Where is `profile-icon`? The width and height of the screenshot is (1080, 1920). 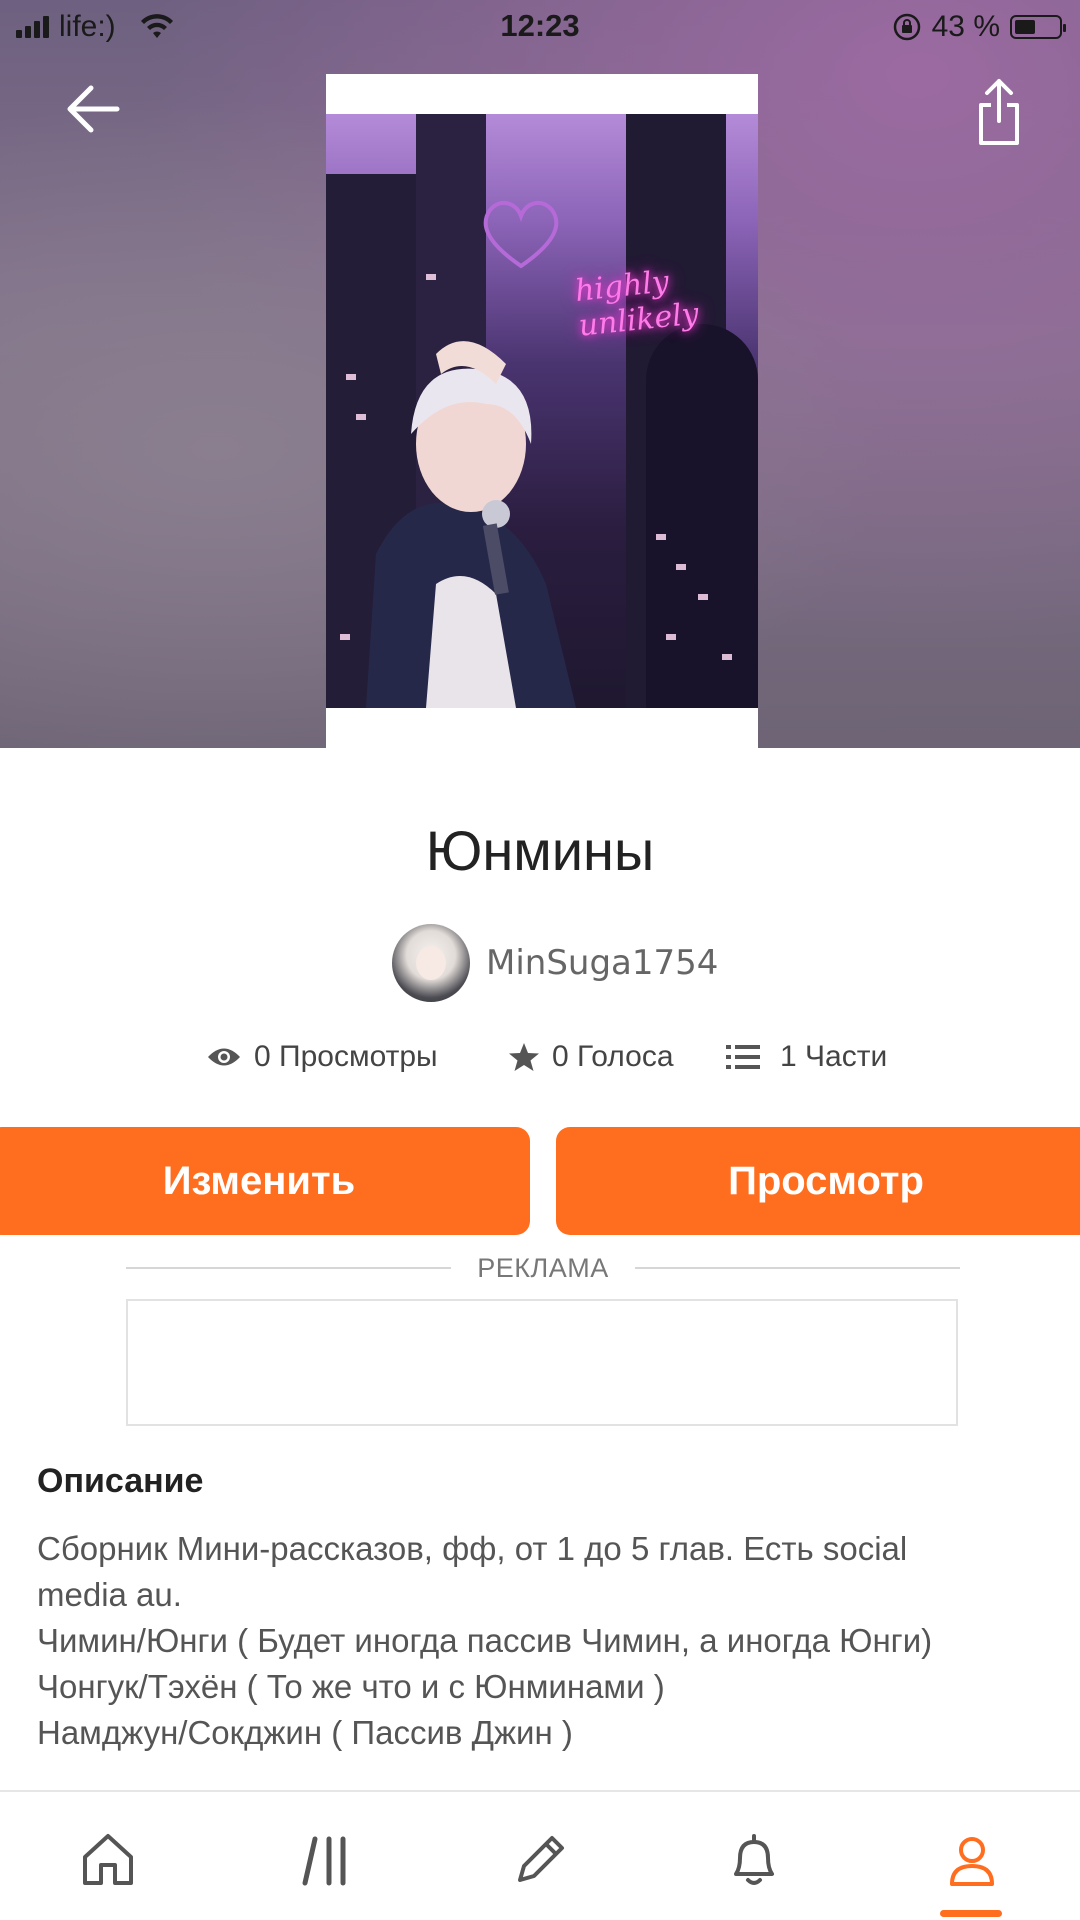
profile-icon is located at coordinates (972, 1861).